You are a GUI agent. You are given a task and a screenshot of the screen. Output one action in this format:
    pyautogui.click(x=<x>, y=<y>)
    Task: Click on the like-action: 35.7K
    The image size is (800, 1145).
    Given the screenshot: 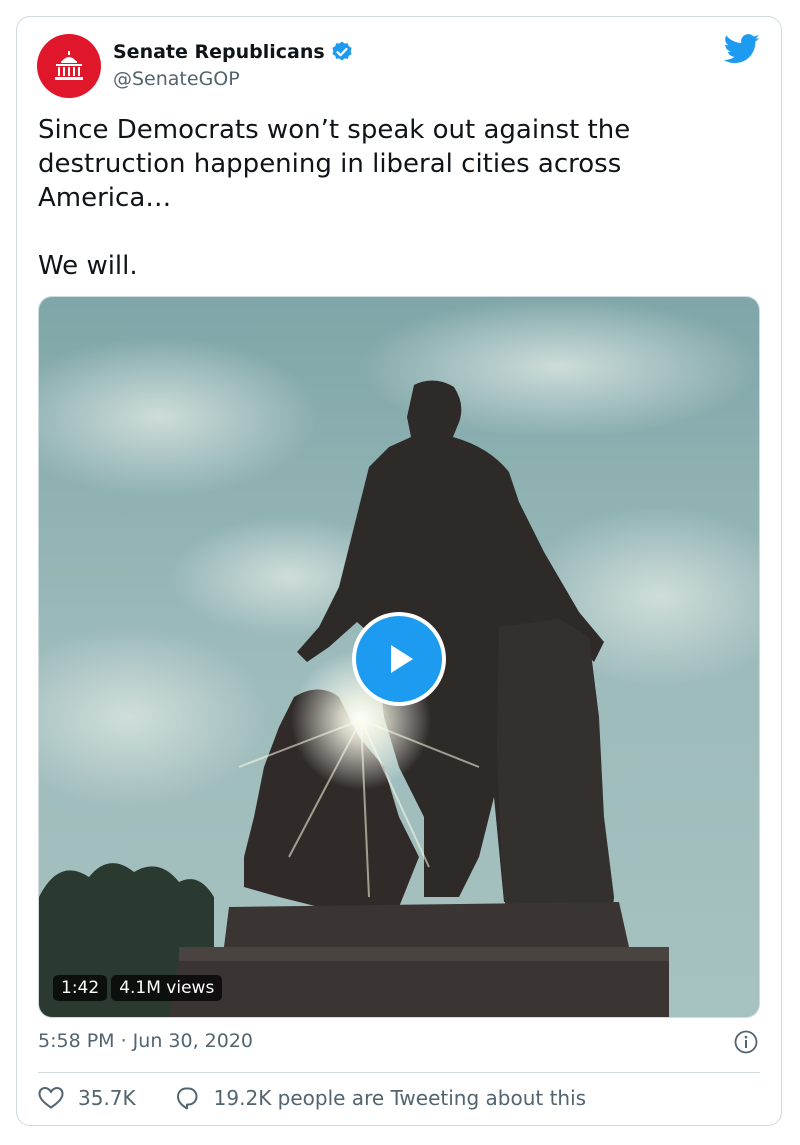 What is the action you would take?
    pyautogui.click(x=87, y=1098)
    